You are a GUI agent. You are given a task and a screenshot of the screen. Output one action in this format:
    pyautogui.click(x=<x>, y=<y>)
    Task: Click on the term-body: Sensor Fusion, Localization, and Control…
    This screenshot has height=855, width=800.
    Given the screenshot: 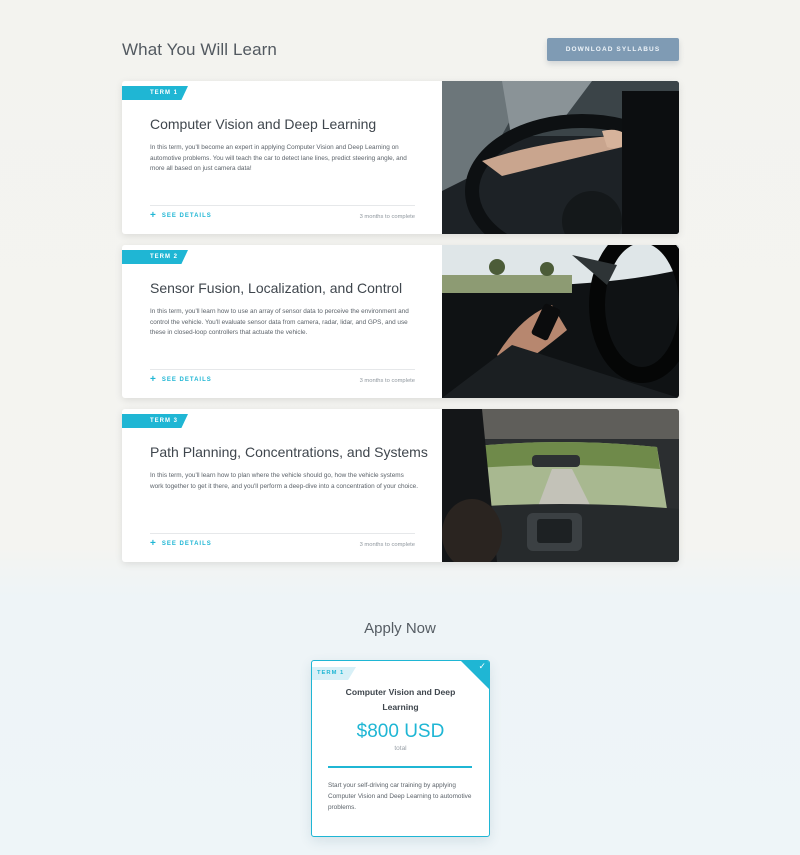 What is the action you would take?
    pyautogui.click(x=282, y=321)
    